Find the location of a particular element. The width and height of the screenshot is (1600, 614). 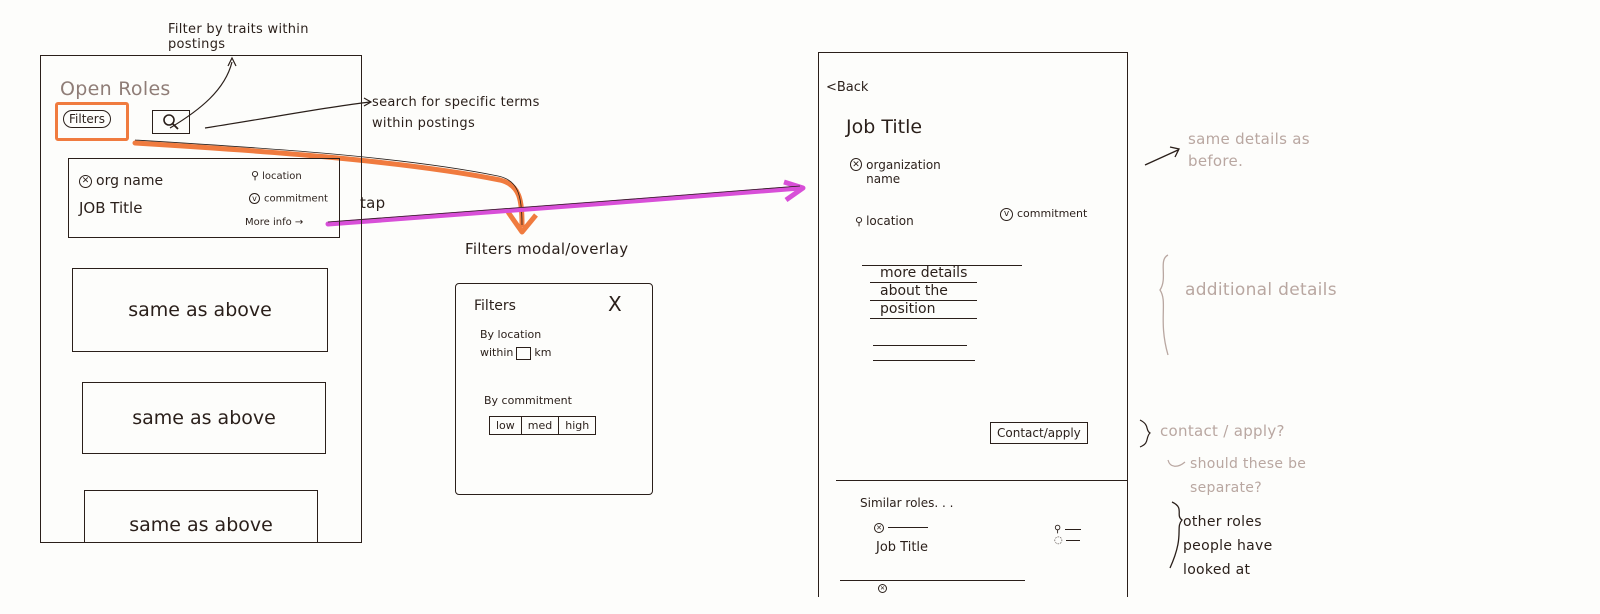

search-button is located at coordinates (171, 122).